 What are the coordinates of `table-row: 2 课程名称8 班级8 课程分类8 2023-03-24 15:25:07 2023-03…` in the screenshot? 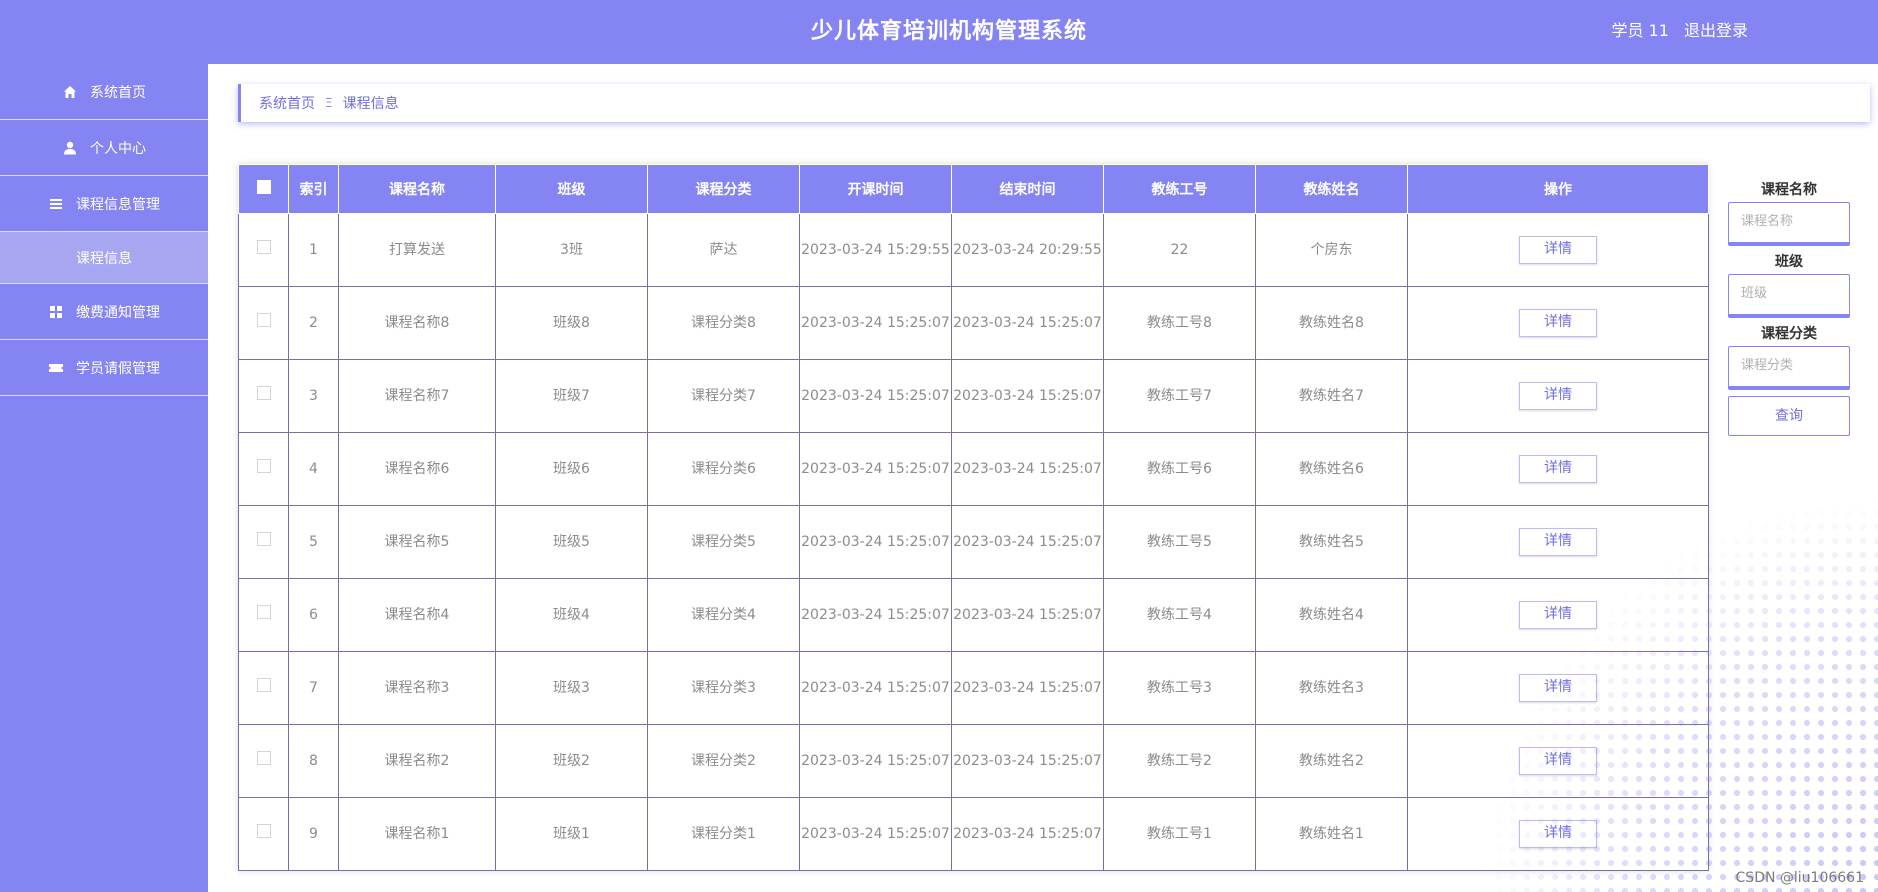 It's located at (973, 323).